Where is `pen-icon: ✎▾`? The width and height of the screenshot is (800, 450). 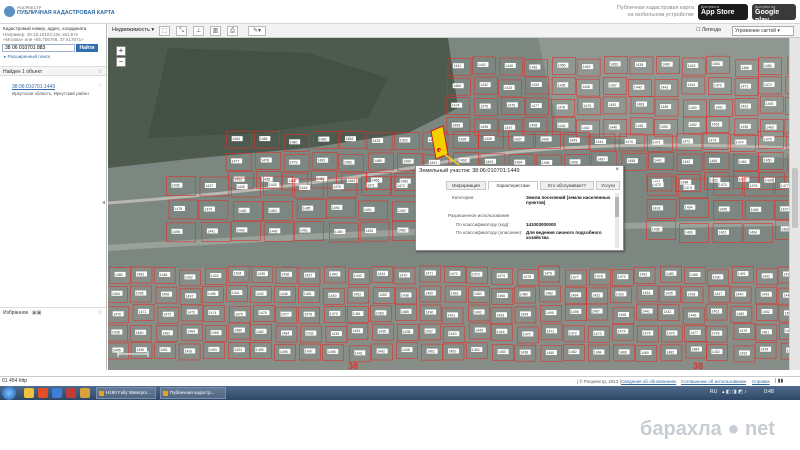 pen-icon: ✎▾ is located at coordinates (257, 31).